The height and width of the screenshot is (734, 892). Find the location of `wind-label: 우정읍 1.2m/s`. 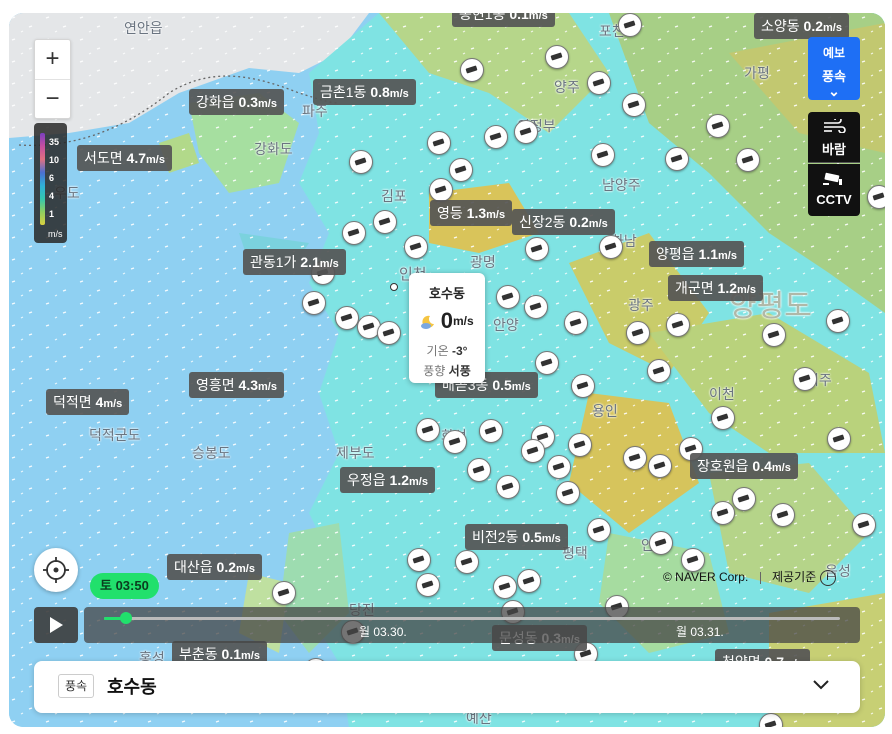

wind-label: 우정읍 1.2m/s is located at coordinates (387, 480).